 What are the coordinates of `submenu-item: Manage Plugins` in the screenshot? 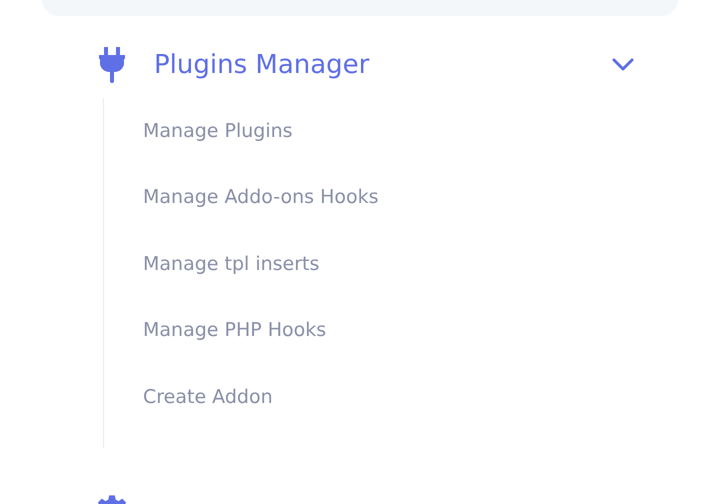 It's located at (218, 149).